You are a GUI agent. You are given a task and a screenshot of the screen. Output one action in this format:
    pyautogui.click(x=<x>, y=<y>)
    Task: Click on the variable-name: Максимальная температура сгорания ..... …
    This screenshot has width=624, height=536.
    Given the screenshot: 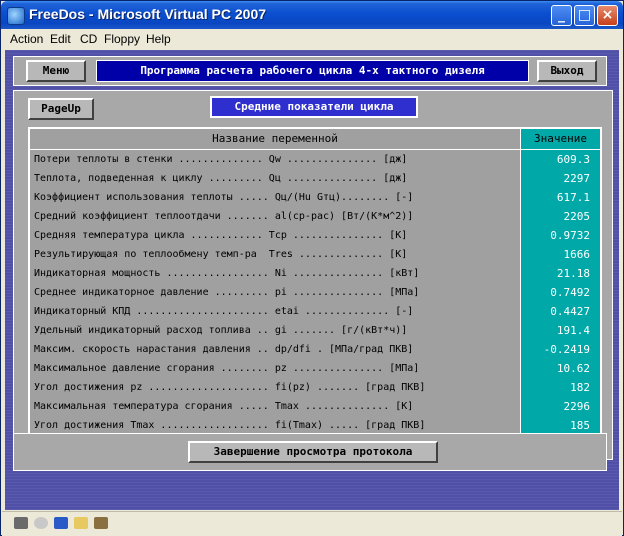 What is the action you would take?
    pyautogui.click(x=224, y=406)
    